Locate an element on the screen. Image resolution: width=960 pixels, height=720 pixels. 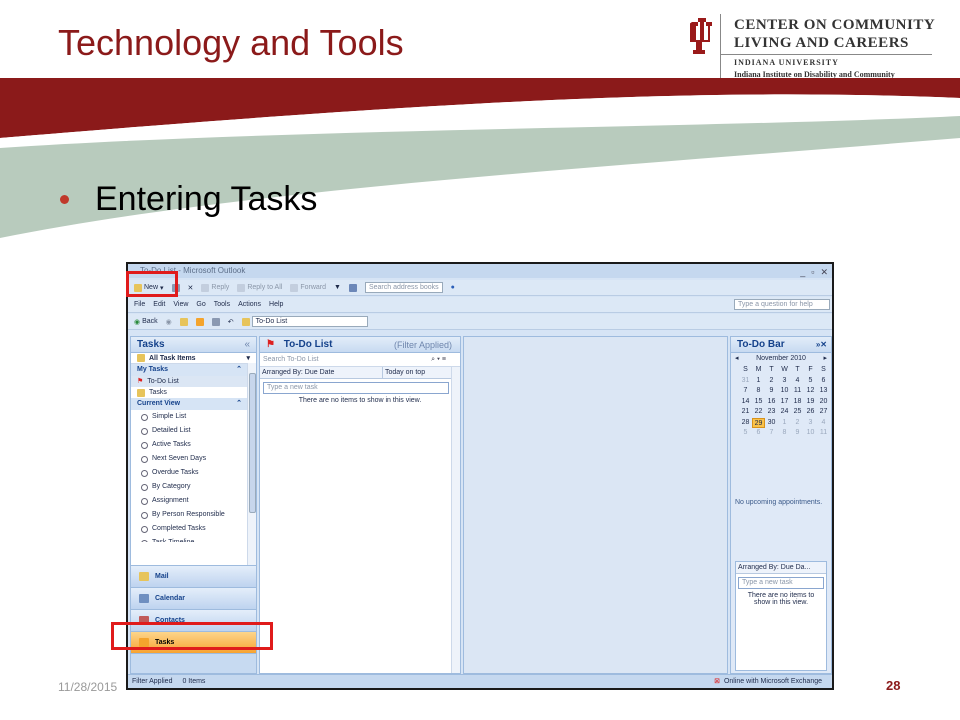
view-option: Next Seven Days is located at coordinates (193, 459).